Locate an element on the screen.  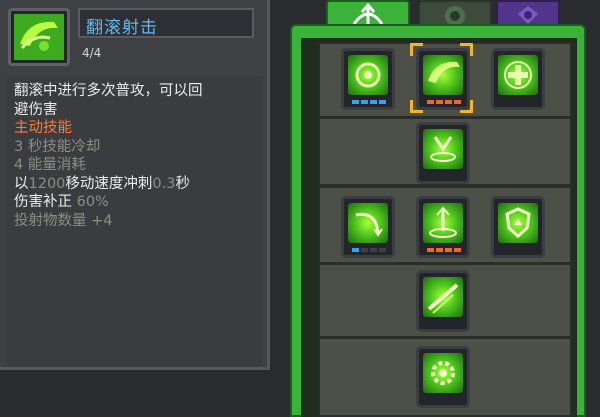
skill-title: 翻滚射击 is located at coordinates (122, 28).